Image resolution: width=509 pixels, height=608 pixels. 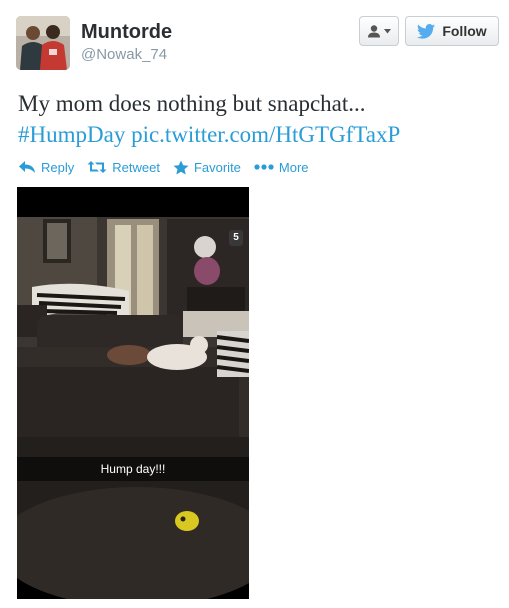 What do you see at coordinates (217, 167) in the screenshot?
I see `favorite-label: Favorite` at bounding box center [217, 167].